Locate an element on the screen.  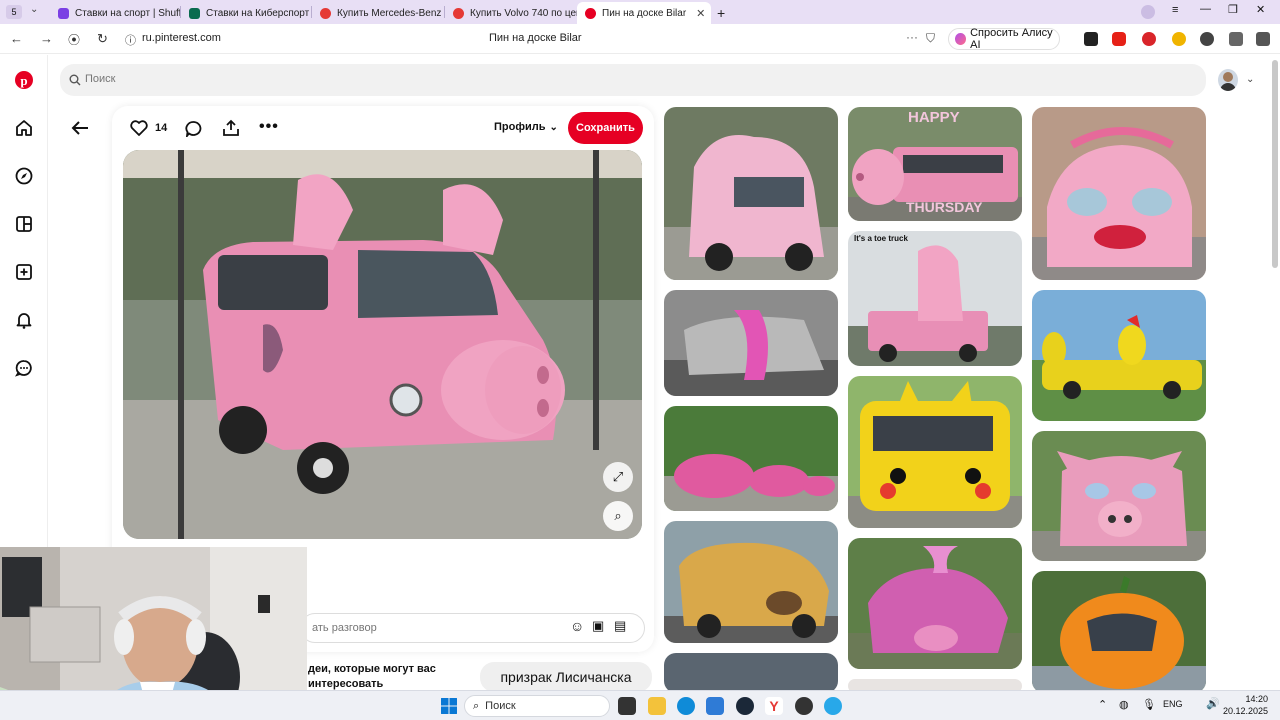
tab-label: Ставки на Киберспорт - С is located at coordinates (258, 13).